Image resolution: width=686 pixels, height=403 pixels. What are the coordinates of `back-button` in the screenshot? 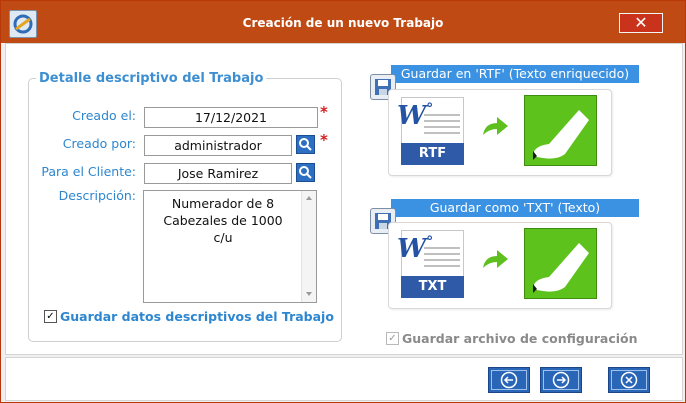 It's located at (509, 380).